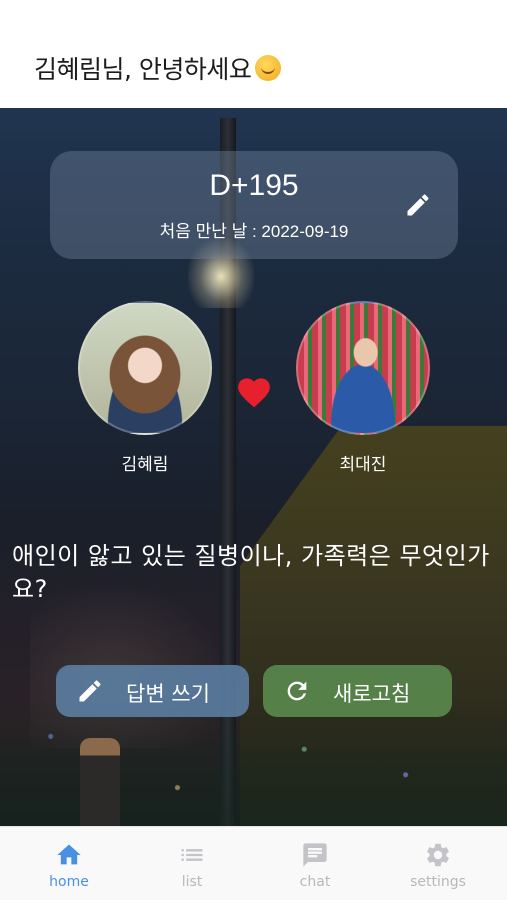  Describe the element at coordinates (297, 691) in the screenshot. I see `refresh-icon` at that location.